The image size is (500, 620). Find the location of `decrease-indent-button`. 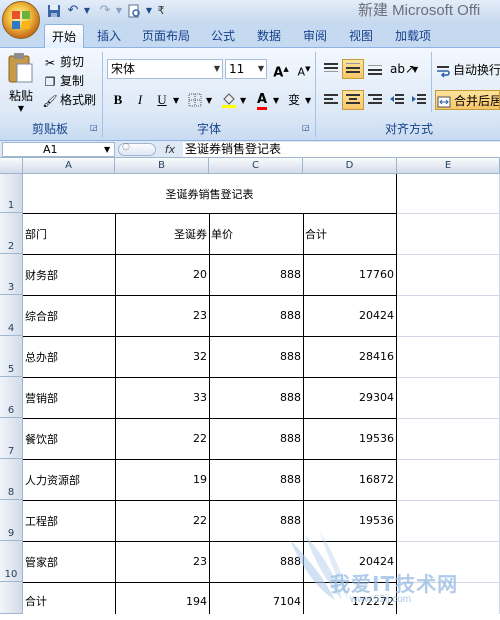

decrease-indent-button is located at coordinates (397, 100).